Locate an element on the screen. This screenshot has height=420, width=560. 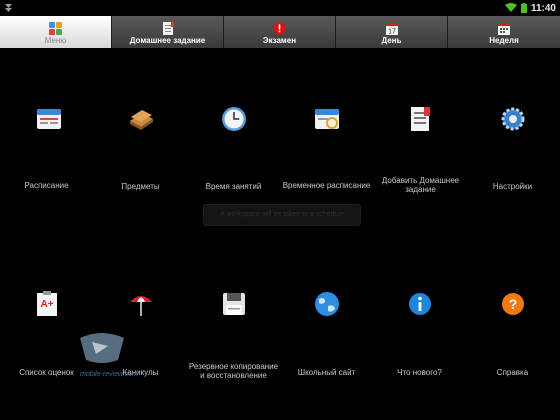
week-calendar-icon is located at coordinates (504, 28).